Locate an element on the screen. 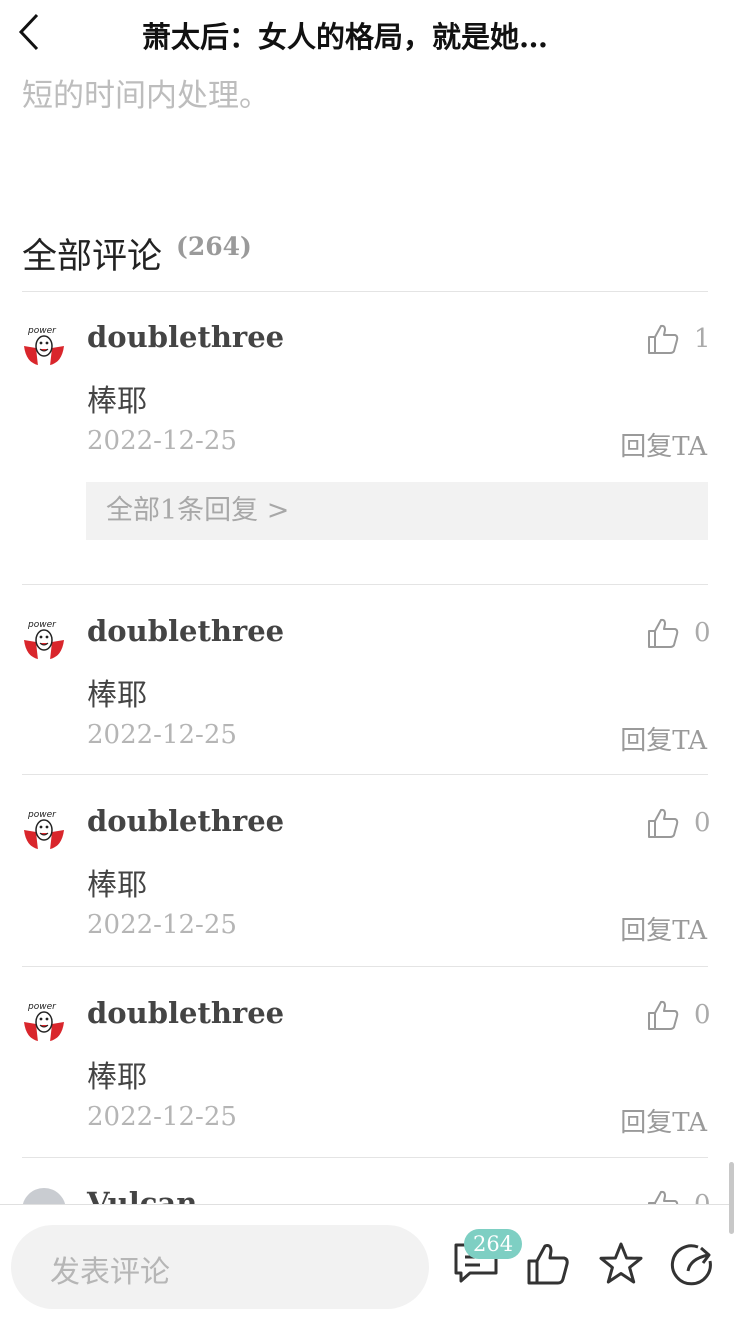 The width and height of the screenshot is (734, 1317). comments-section-count: (264) is located at coordinates (214, 246).